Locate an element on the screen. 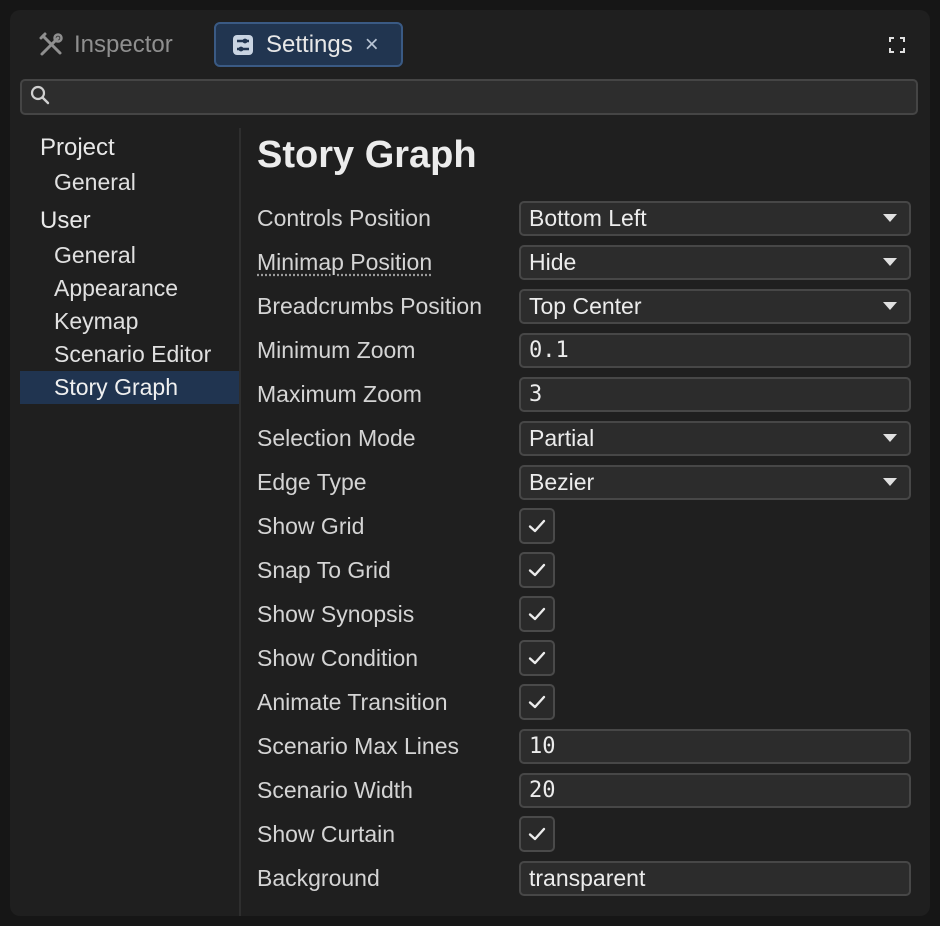 This screenshot has height=926, width=940. setting-row-background: Background transparent is located at coordinates (588, 878).